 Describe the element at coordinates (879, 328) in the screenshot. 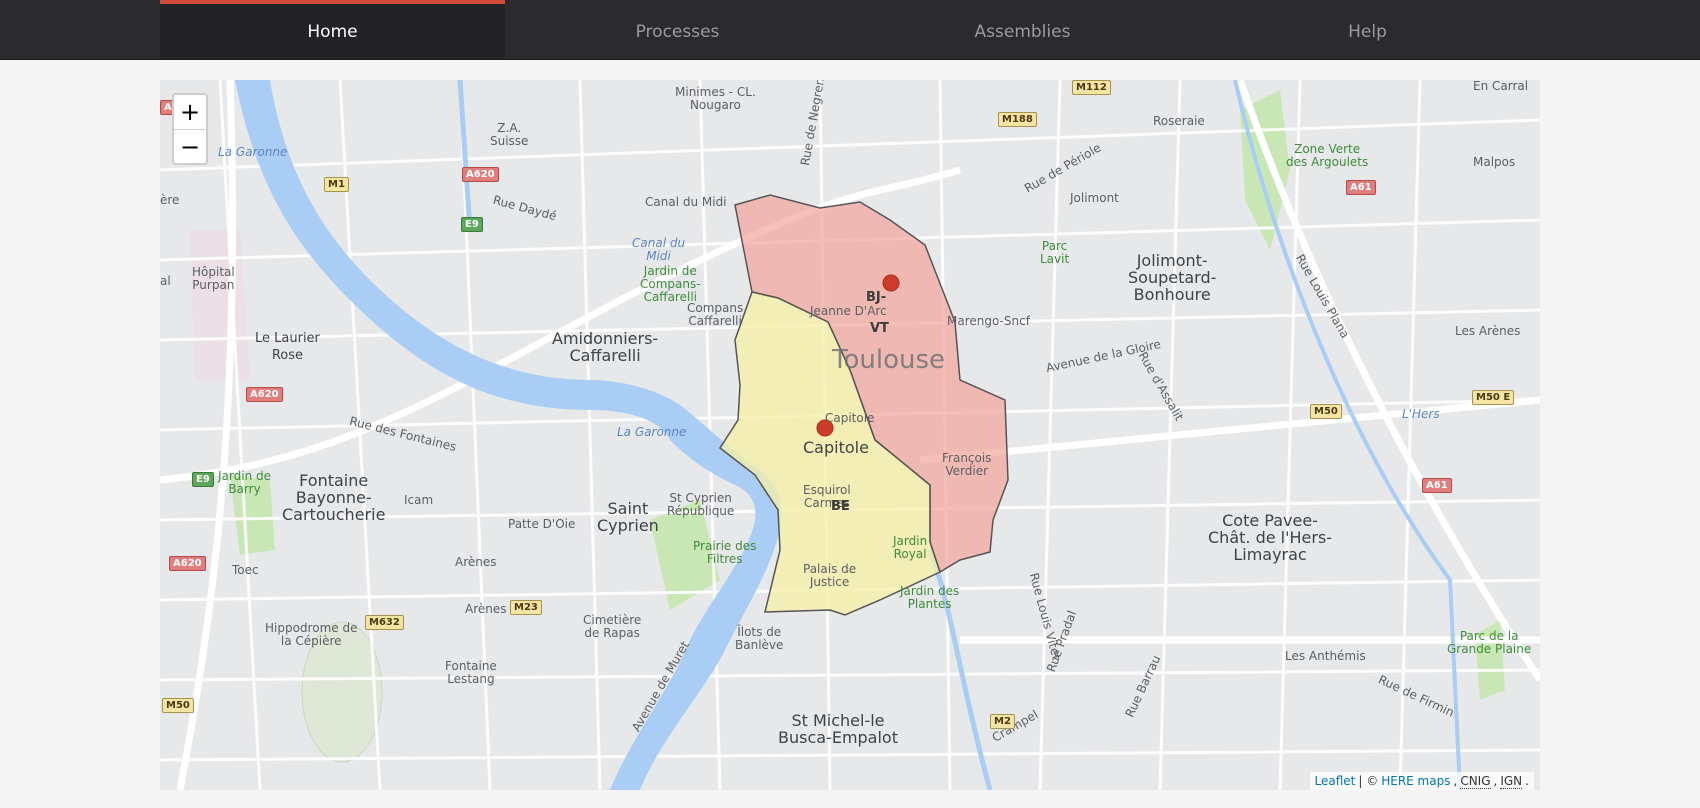

I see `zone-label-vt: VT` at that location.